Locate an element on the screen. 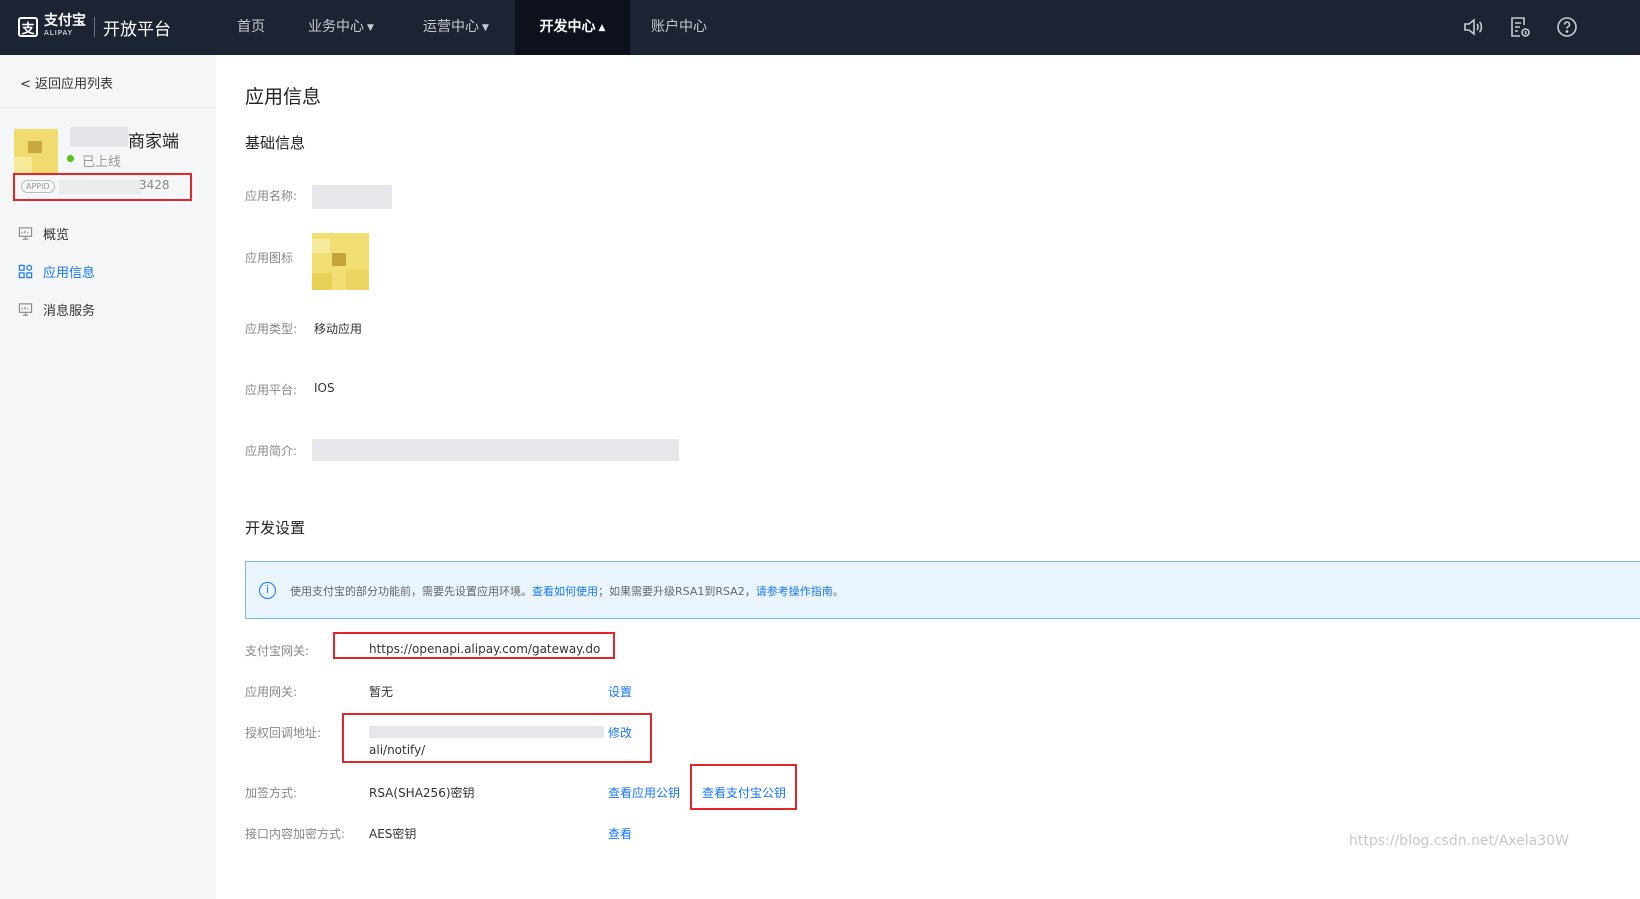 The width and height of the screenshot is (1640, 899). app-platform-value: IOS is located at coordinates (324, 388).